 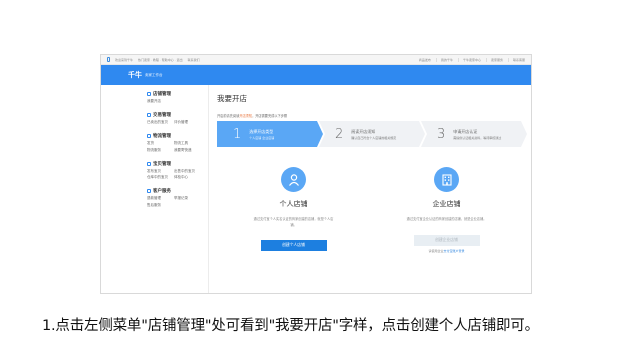 What do you see at coordinates (232, 98) in the screenshot?
I see `page-title: 我要开店` at bounding box center [232, 98].